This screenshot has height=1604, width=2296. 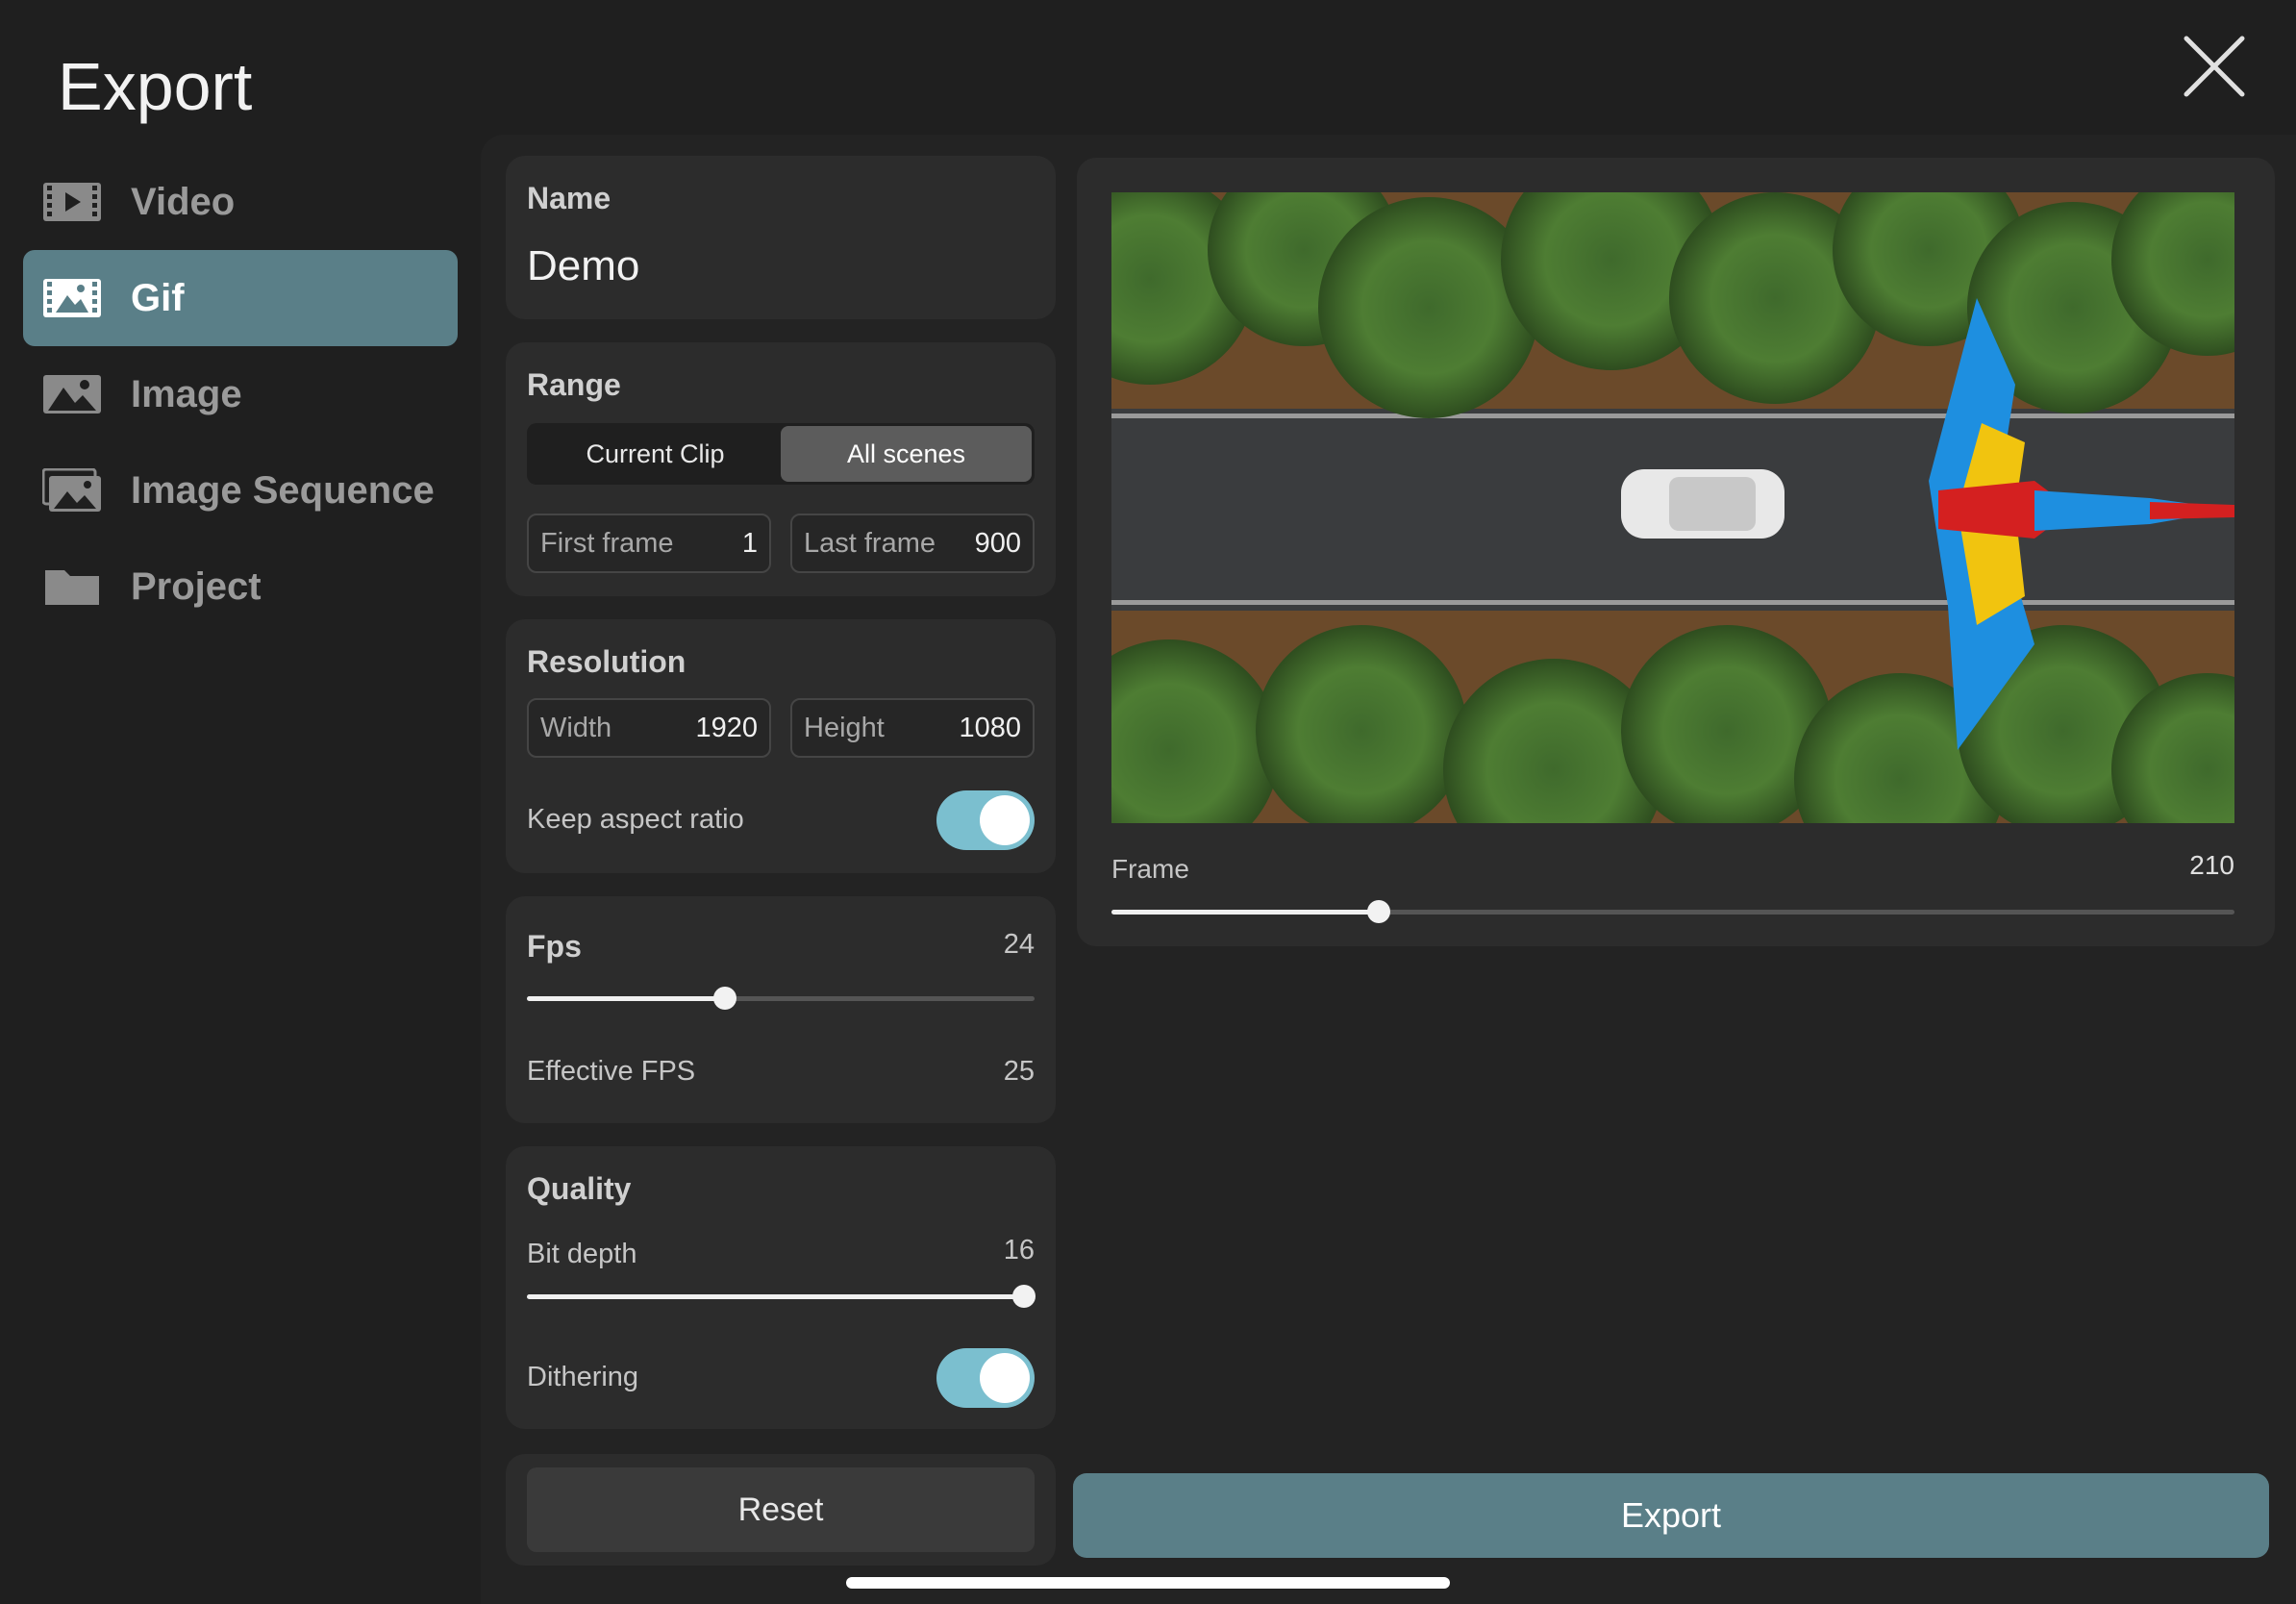 I want to click on fps-title: Fps, so click(x=554, y=946).